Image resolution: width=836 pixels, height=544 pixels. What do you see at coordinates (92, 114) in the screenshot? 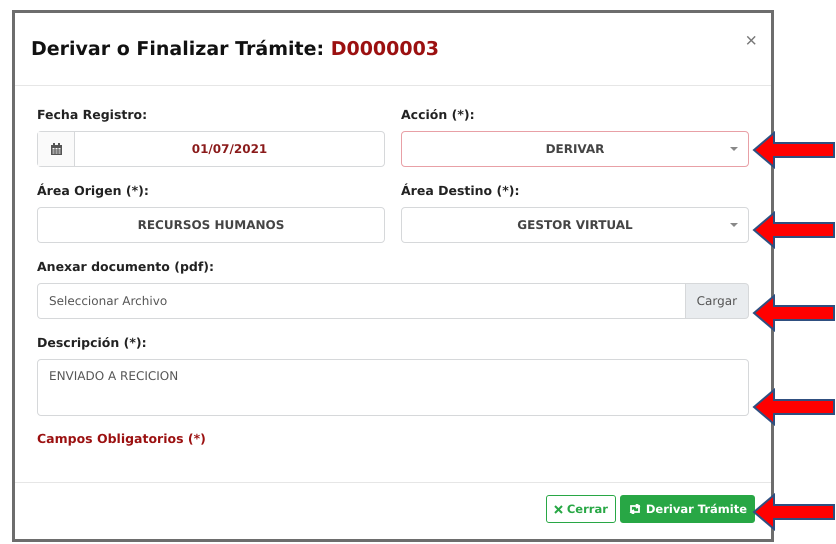
I see `field-label: Fecha Registro:` at bounding box center [92, 114].